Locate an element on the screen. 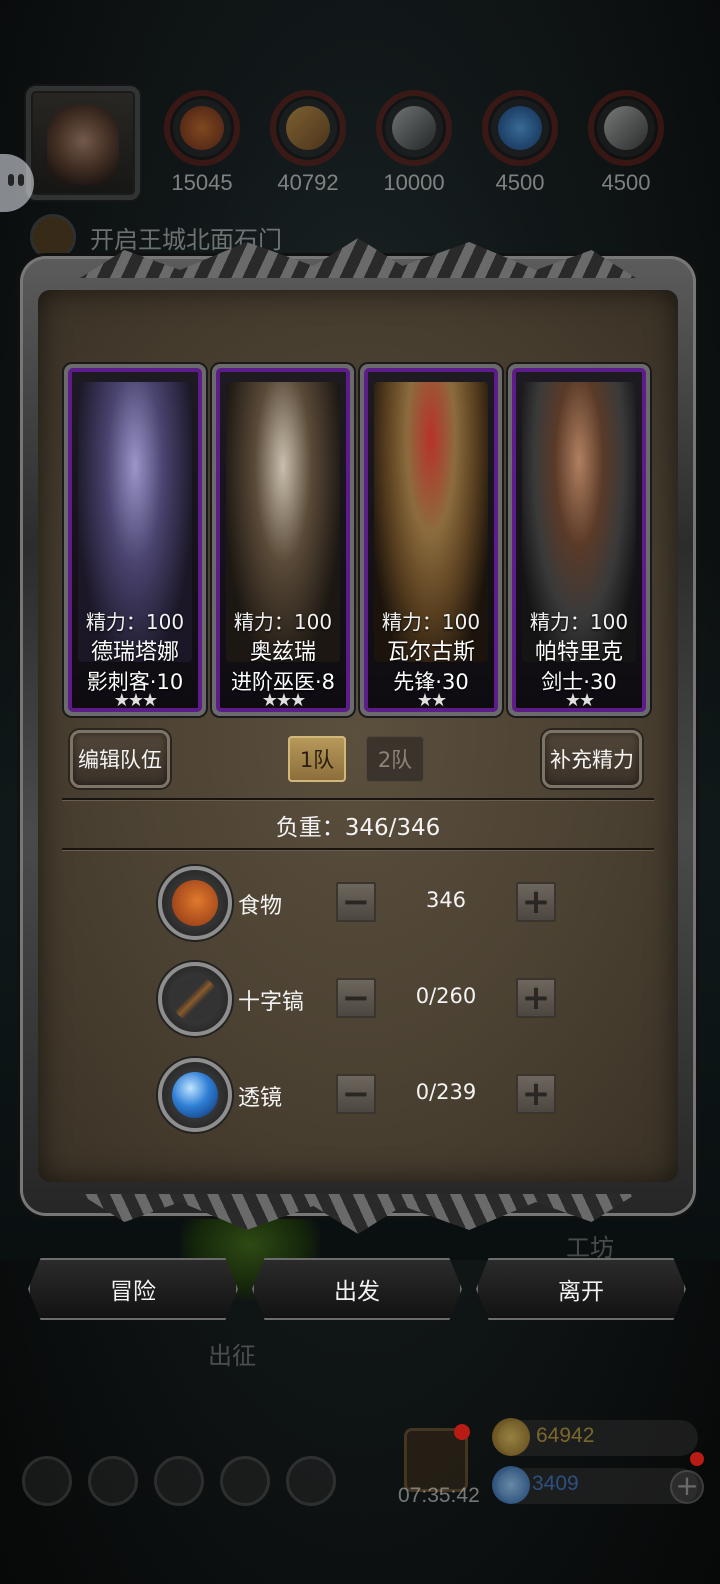 This screenshot has width=720, height=1584. avatar-portrait is located at coordinates (83, 145).